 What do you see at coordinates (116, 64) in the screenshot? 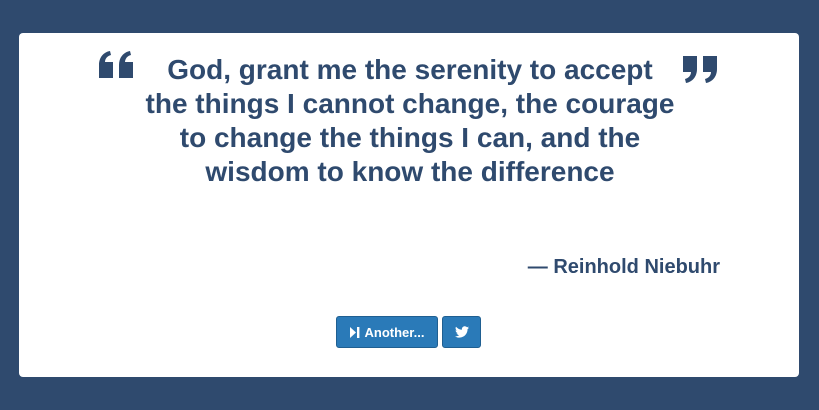
I see `open-quote-icon` at bounding box center [116, 64].